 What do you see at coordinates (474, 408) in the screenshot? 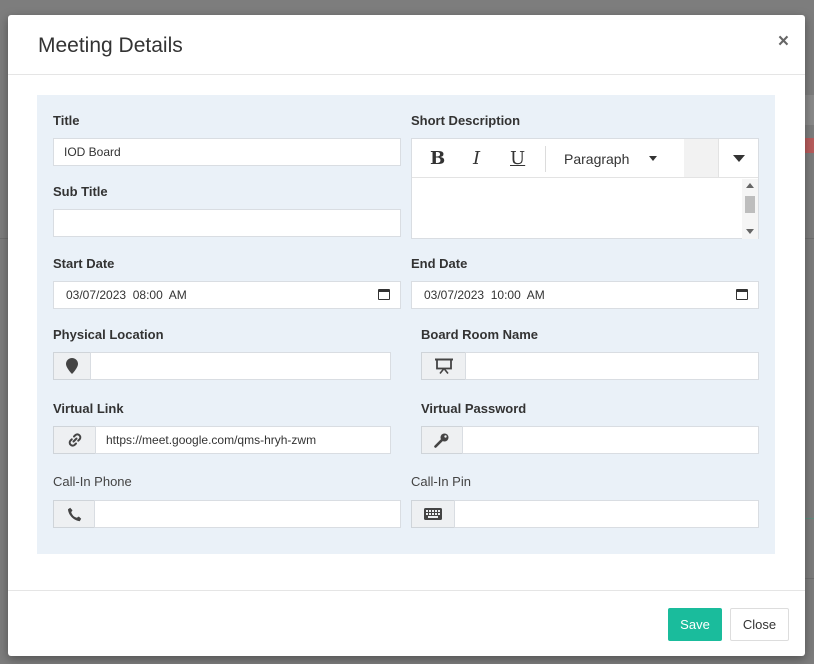
I see `virtual-password-label: Virtual Password` at bounding box center [474, 408].